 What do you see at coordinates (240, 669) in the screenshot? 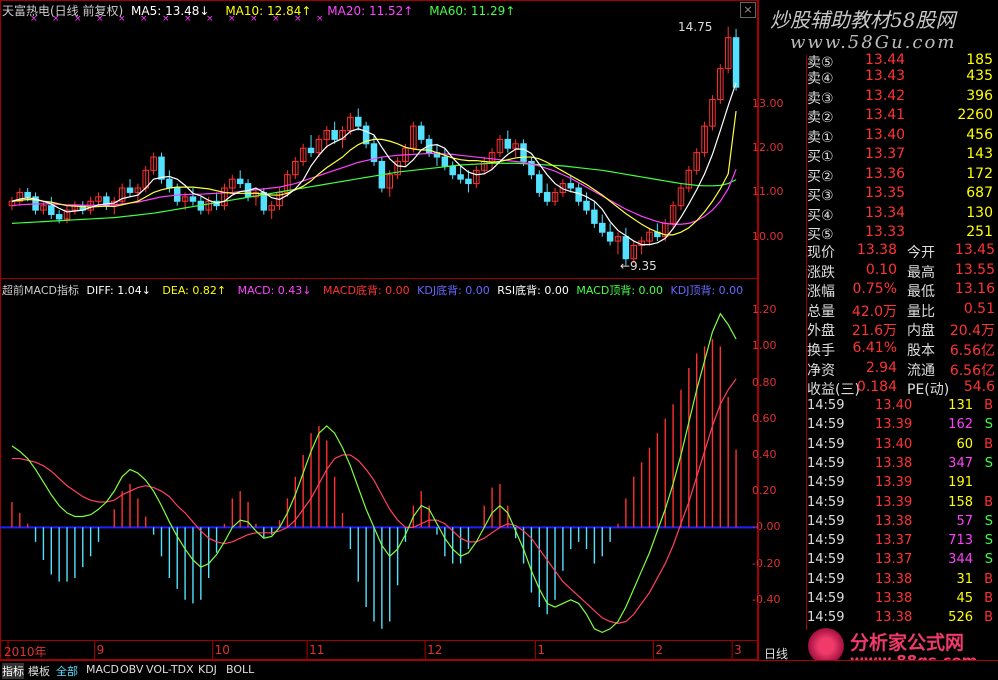
I see `tab-boll: BOLL` at bounding box center [240, 669].